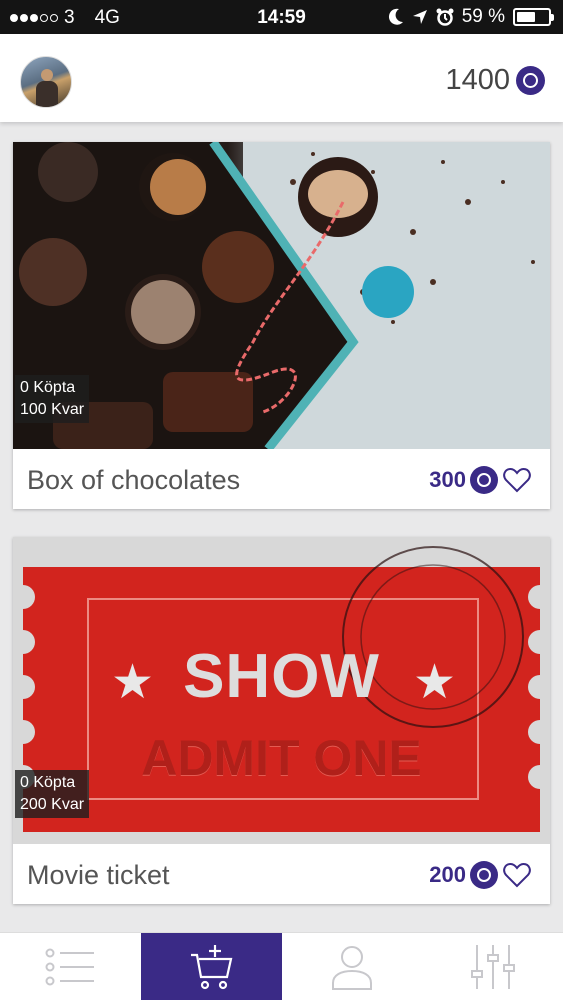  What do you see at coordinates (447, 479) in the screenshot?
I see `price-value: 300` at bounding box center [447, 479].